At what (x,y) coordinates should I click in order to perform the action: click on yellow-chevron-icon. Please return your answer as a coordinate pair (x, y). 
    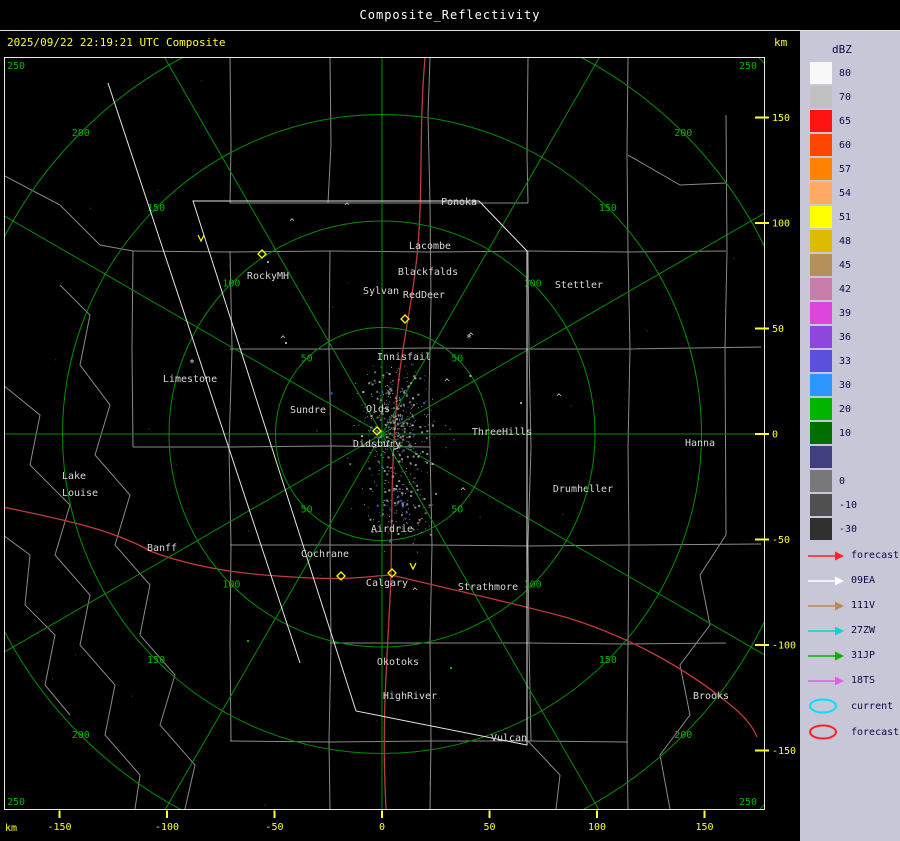
    Looking at the image, I should click on (413, 566).